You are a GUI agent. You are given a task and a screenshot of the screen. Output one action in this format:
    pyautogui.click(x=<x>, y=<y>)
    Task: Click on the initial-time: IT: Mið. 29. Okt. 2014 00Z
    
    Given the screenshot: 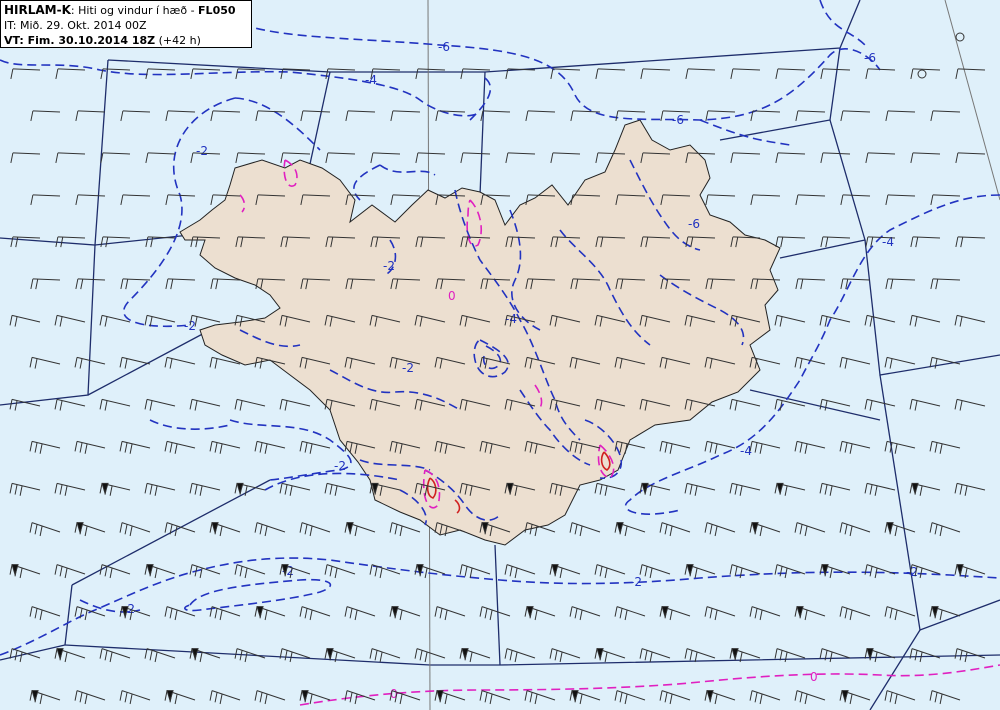 What is the action you would take?
    pyautogui.click(x=75, y=25)
    